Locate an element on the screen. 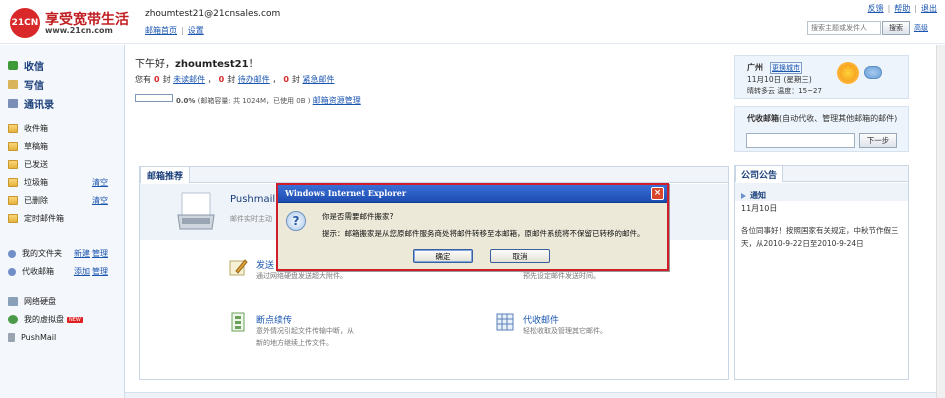 This screenshot has width=945, height=398. pushmail-desc: 邮件实时主动 is located at coordinates (251, 219).